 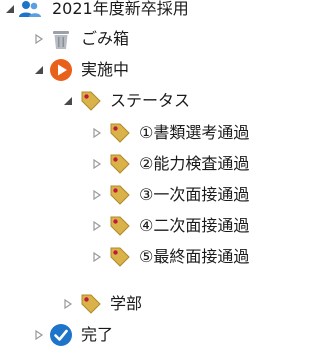 I want to click on tree-item-label: 完了, so click(x=97, y=334).